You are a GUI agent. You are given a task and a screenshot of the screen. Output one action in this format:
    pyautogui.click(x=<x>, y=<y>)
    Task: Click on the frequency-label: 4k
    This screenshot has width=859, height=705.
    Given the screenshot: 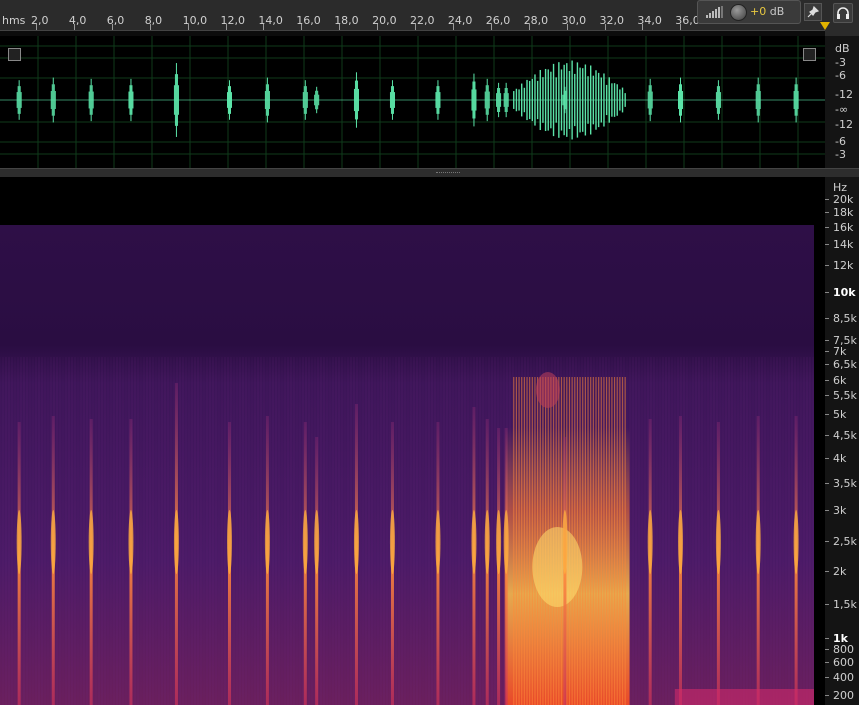 What is the action you would take?
    pyautogui.click(x=840, y=458)
    